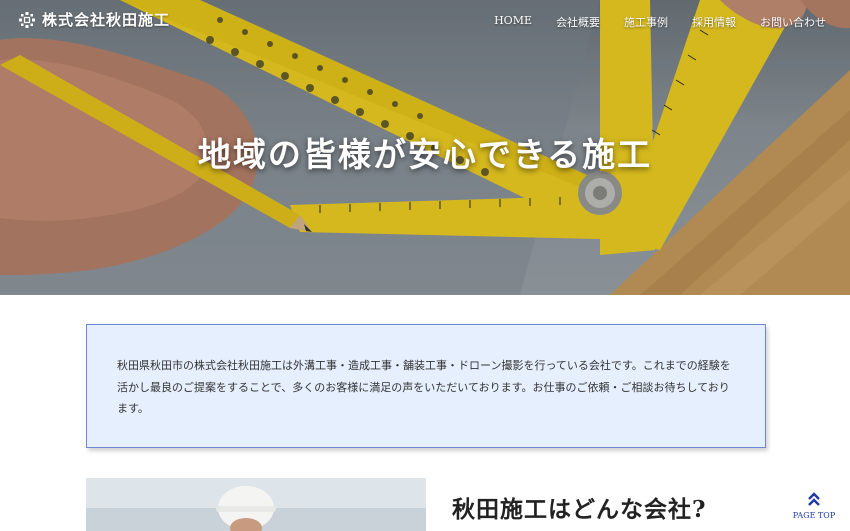 Image resolution: width=850 pixels, height=531 pixels. I want to click on nav-item-home: HOME, so click(513, 22).